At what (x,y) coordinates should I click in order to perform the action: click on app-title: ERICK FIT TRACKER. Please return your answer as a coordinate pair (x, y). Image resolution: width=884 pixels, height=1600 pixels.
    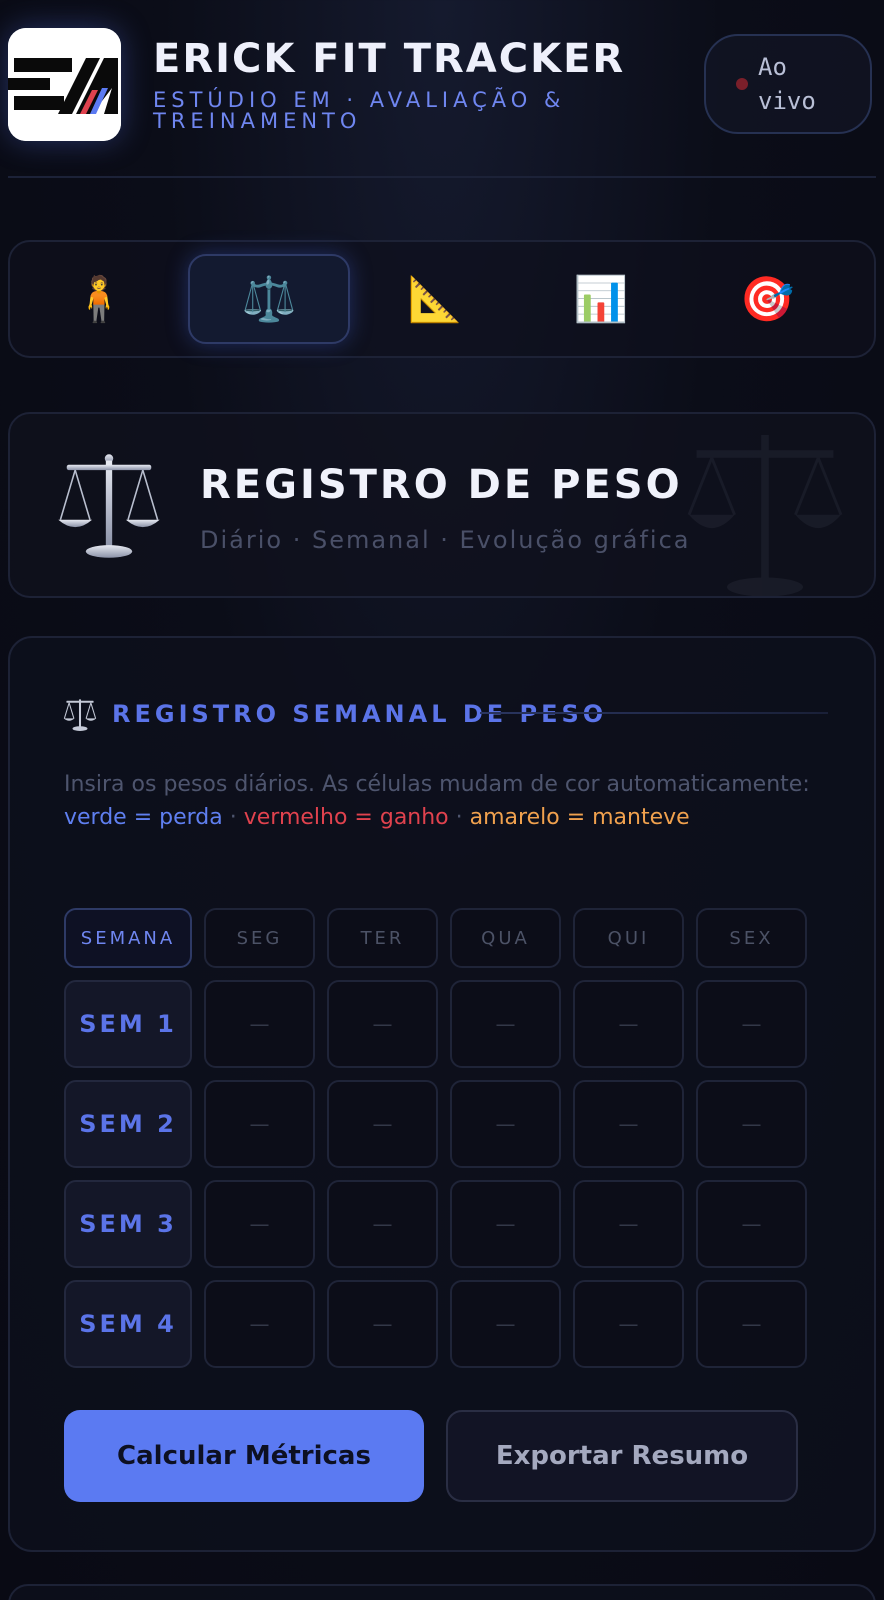
    Looking at the image, I should click on (389, 59).